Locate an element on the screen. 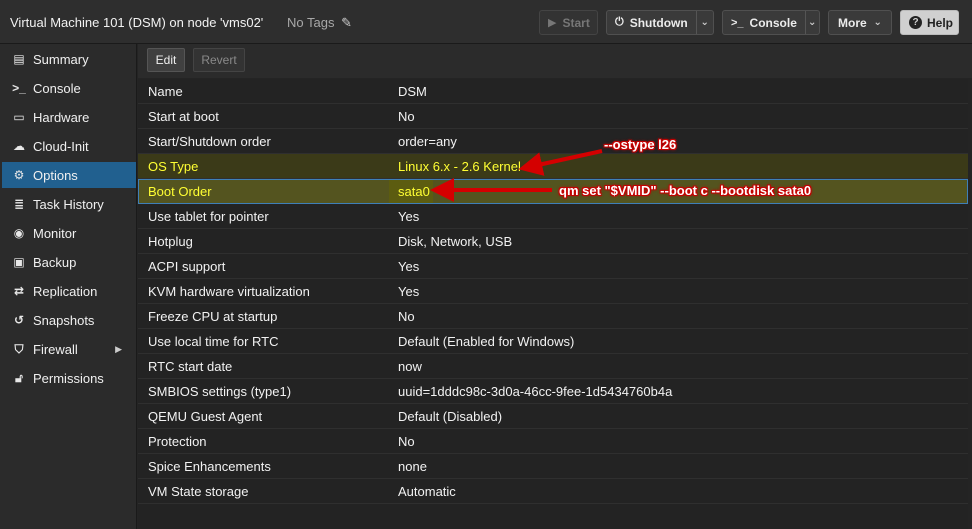 This screenshot has width=972, height=529. play-icon: ▶ is located at coordinates (552, 23).